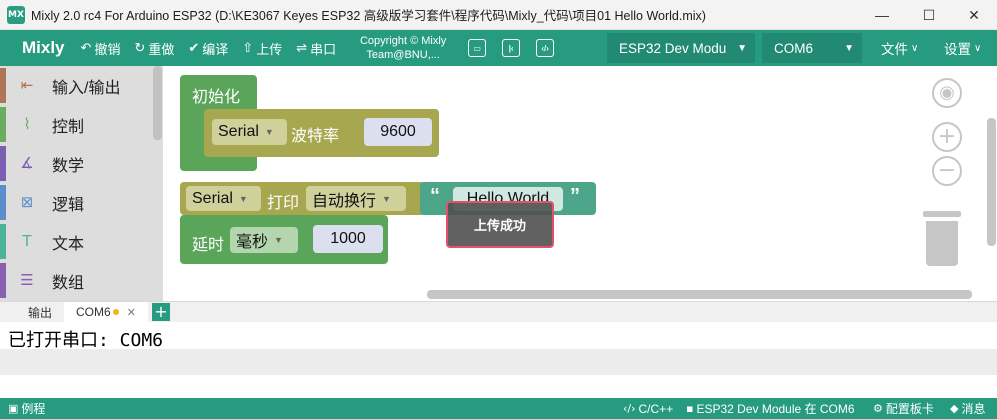  Describe the element at coordinates (68, 244) in the screenshot. I see `category-label: 文本` at that location.